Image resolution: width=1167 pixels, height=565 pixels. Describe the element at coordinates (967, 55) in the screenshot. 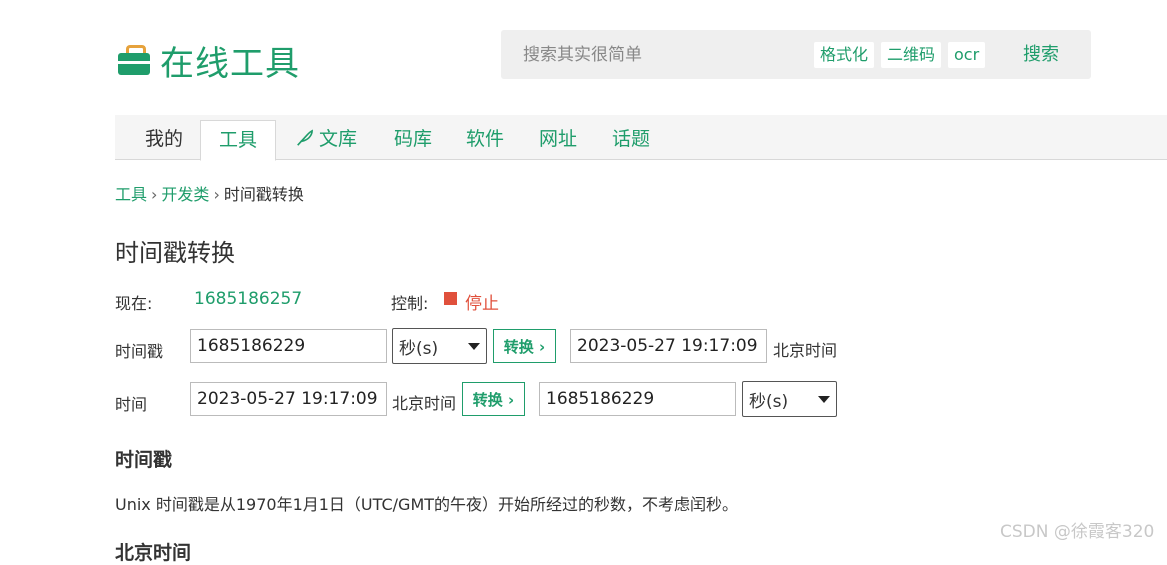

I see `search-chip-ocr: ocr` at that location.